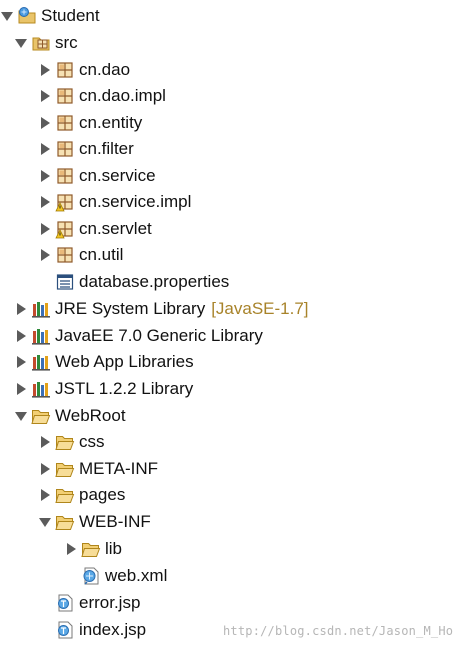 This screenshot has width=474, height=648. Describe the element at coordinates (130, 308) in the screenshot. I see `tree-item-label: JRE System Library` at that location.